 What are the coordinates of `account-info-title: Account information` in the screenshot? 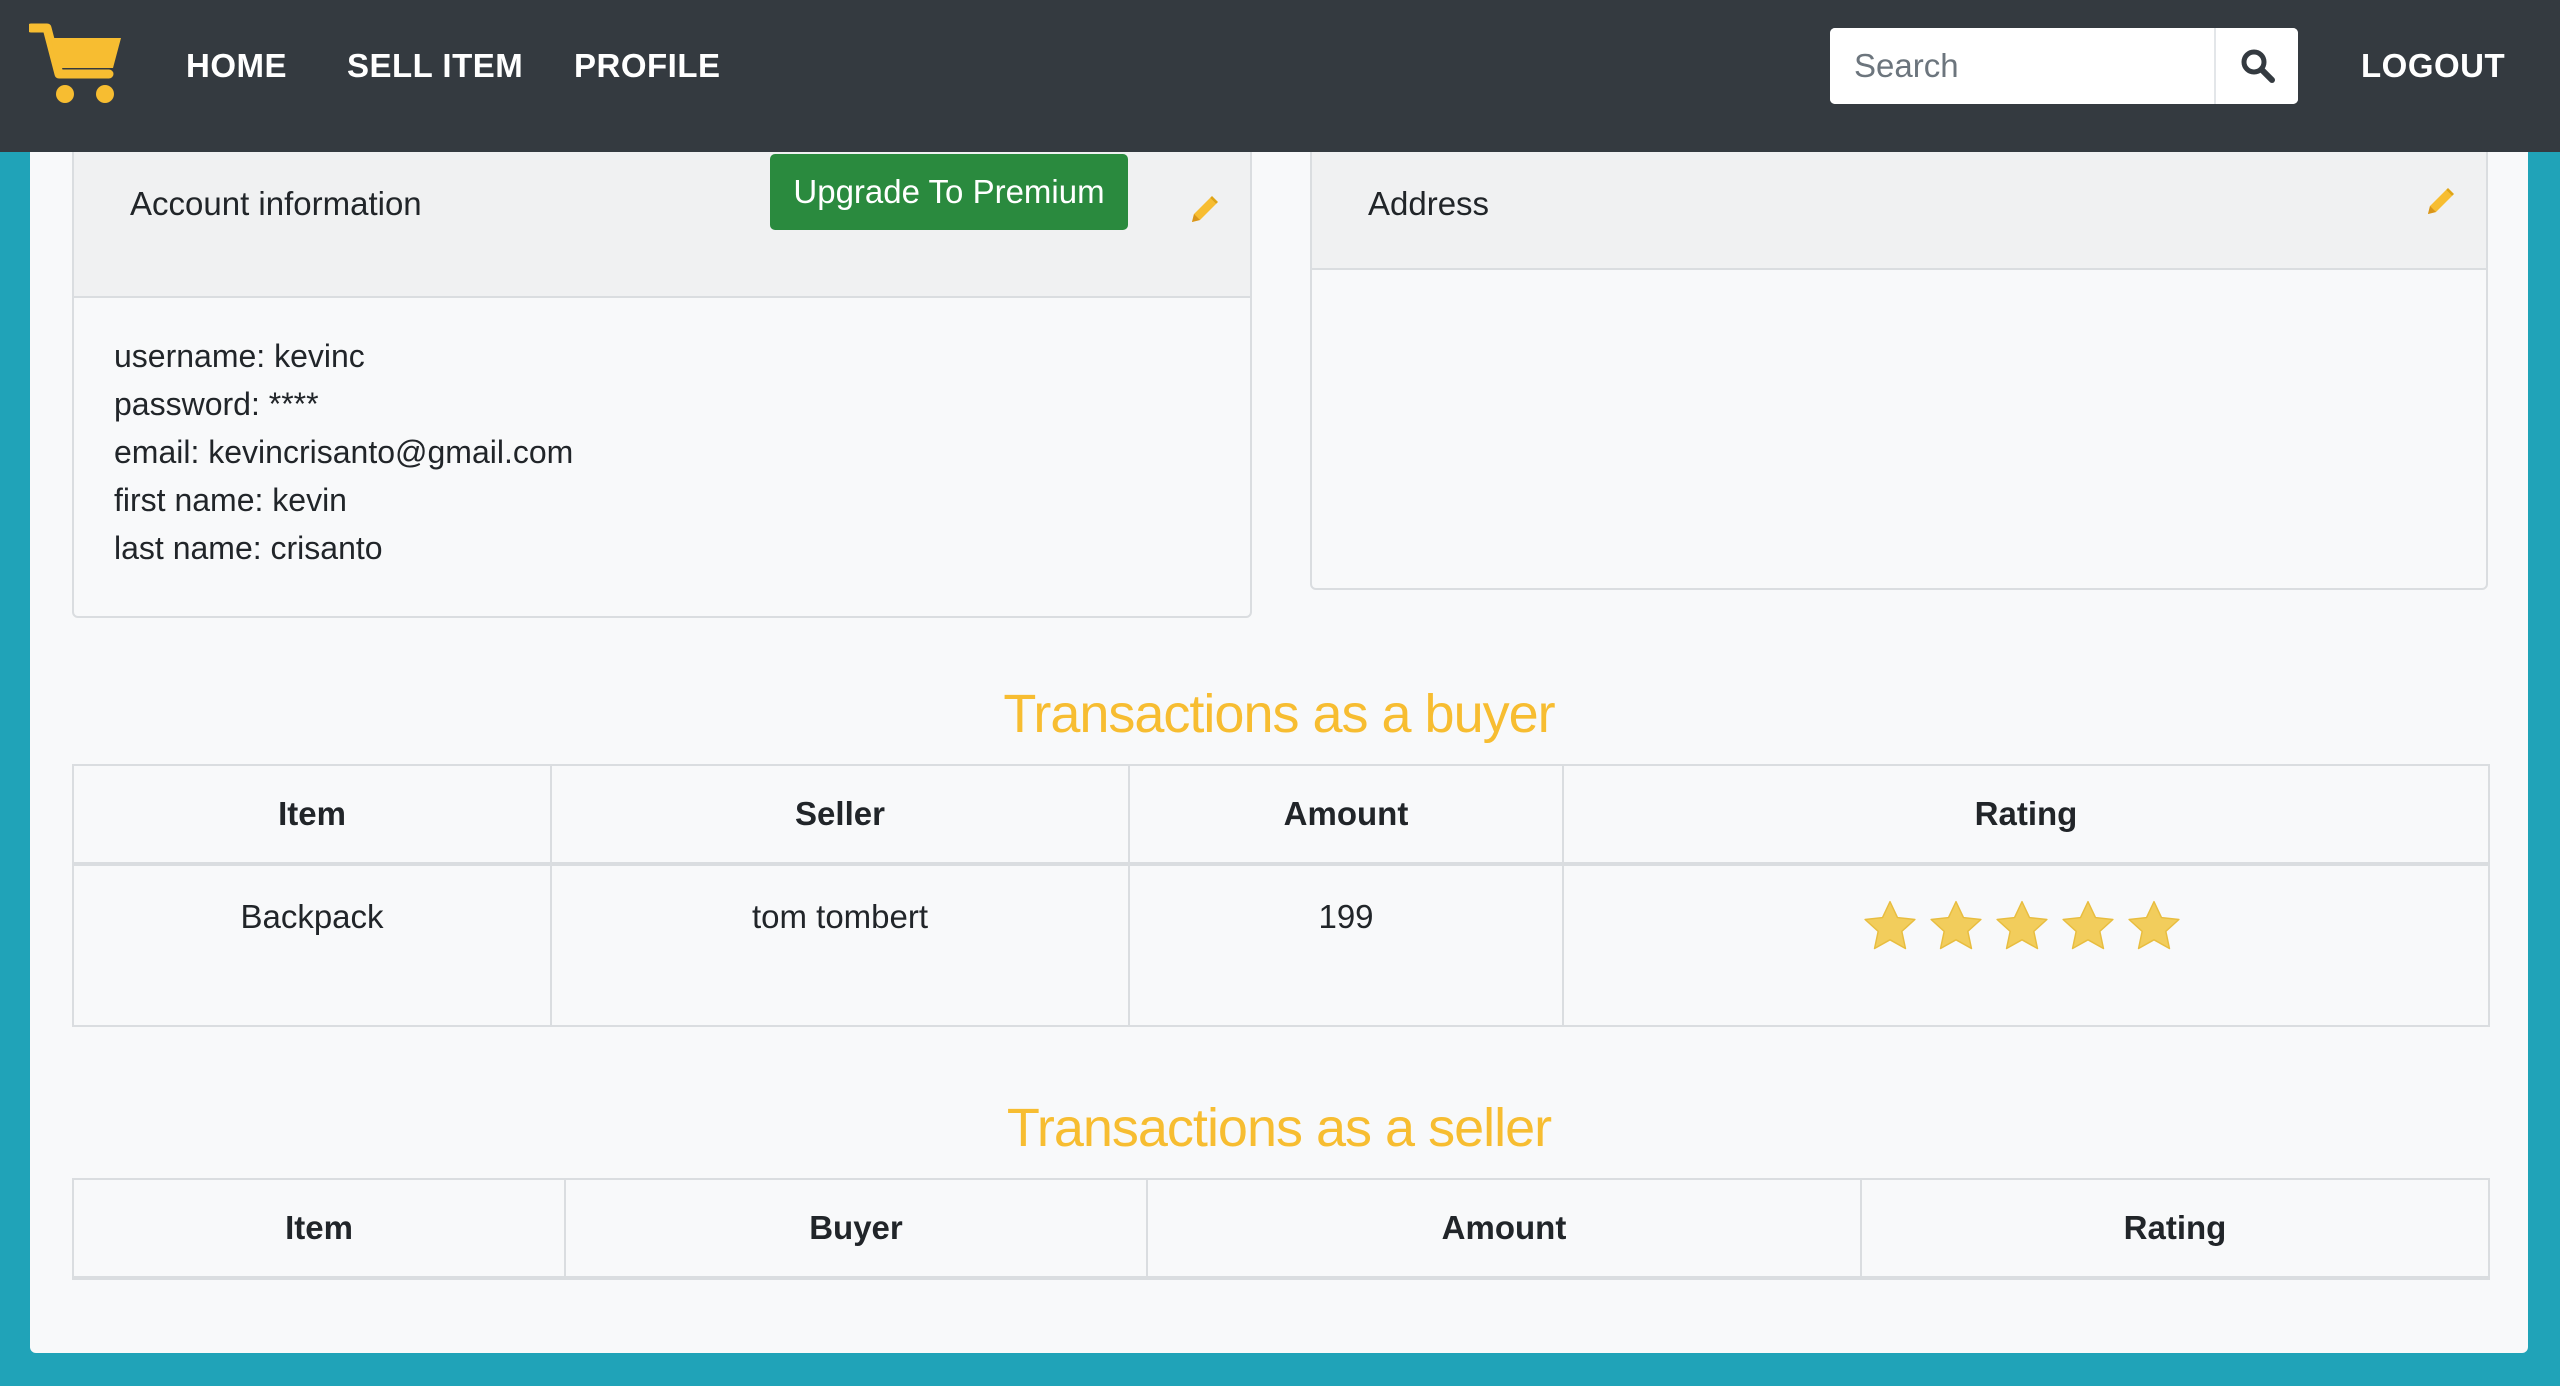 It's located at (276, 203).